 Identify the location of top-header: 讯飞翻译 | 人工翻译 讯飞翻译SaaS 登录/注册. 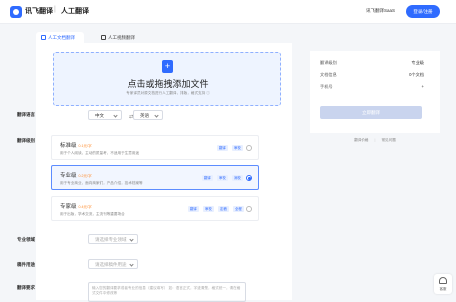
(228, 12).